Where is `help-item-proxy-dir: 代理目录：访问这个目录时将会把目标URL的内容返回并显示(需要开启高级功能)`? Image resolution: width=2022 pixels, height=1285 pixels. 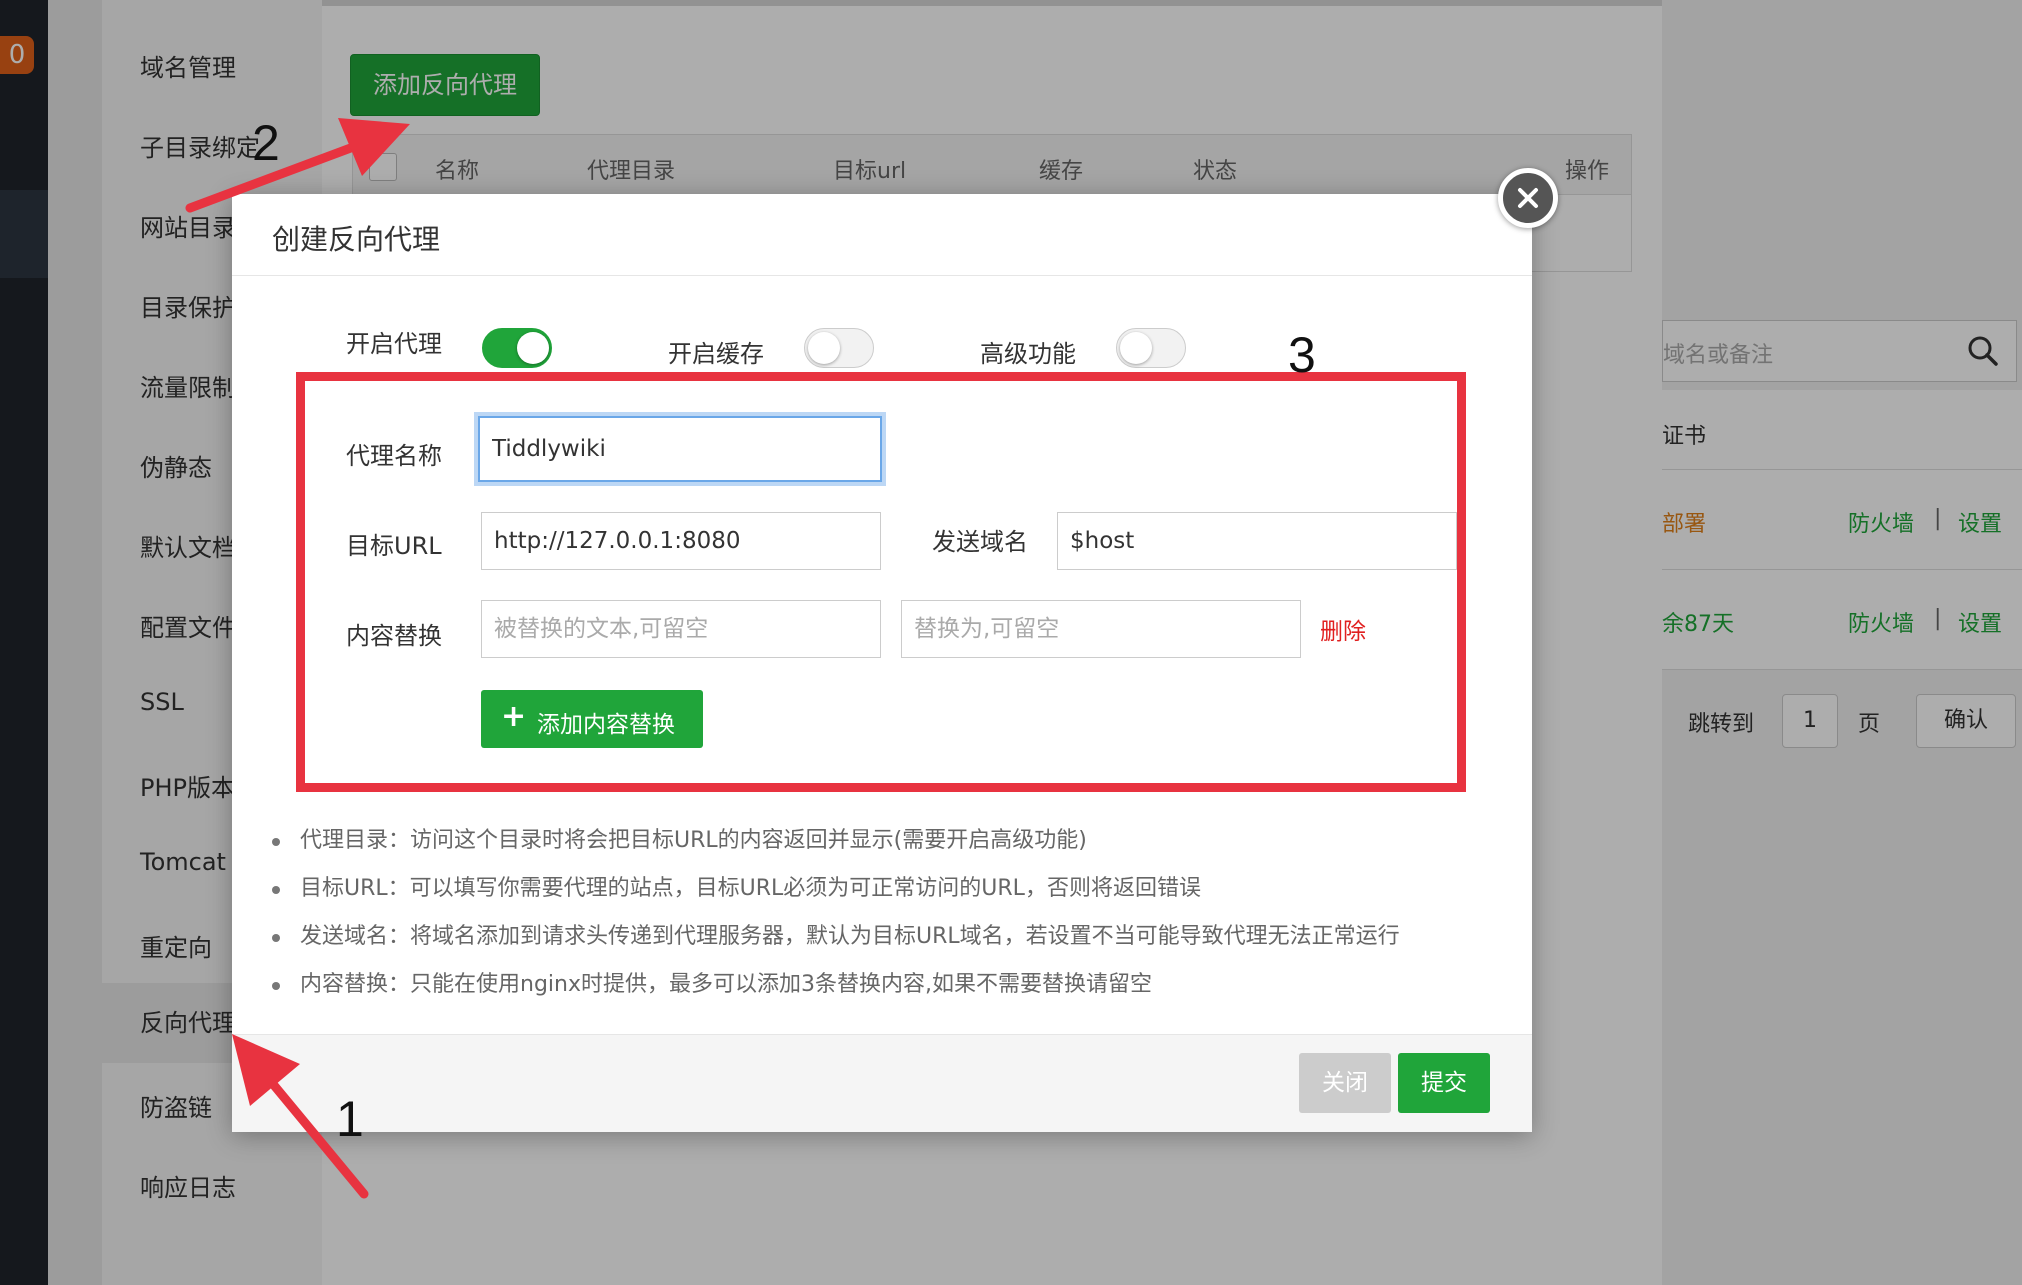
help-item-proxy-dir: 代理目录：访问这个目录时将会把目标URL的内容返回并显示(需要开启高级功能) is located at coordinates (892, 850).